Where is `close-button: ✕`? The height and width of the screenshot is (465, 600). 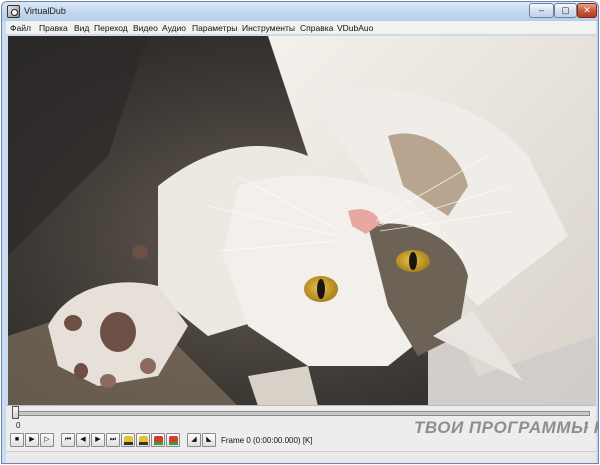
close-button: ✕ is located at coordinates (587, 10).